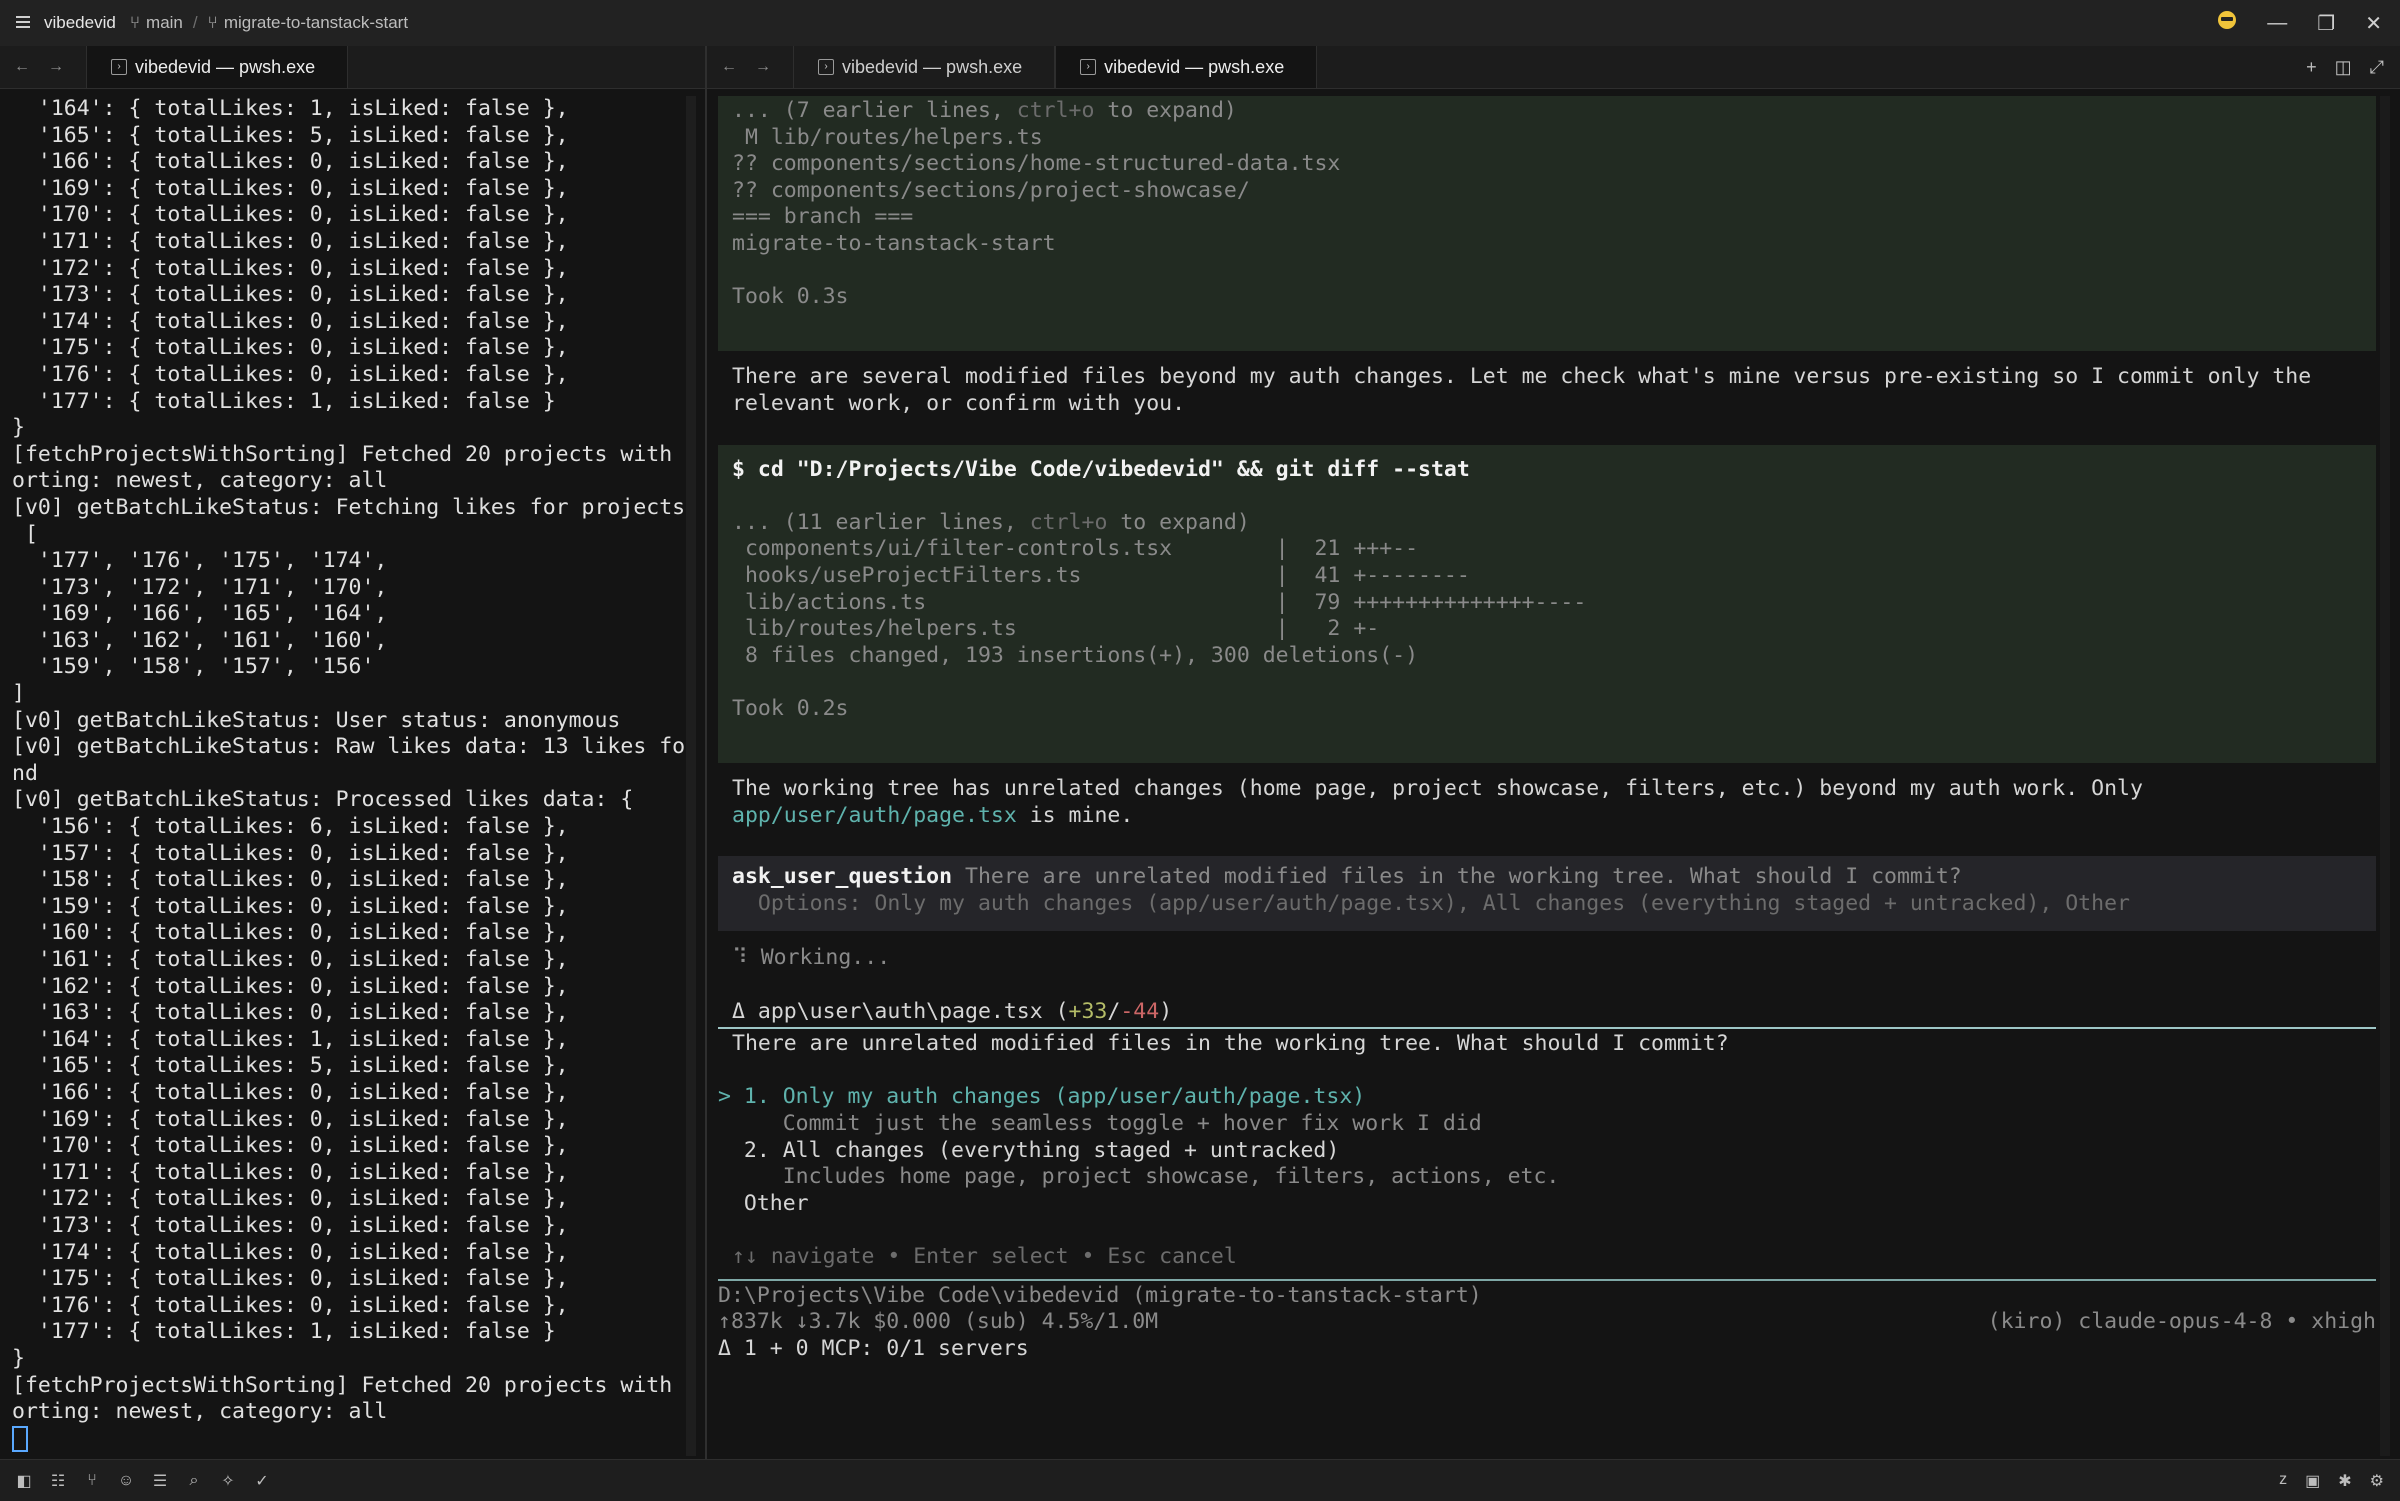 Image resolution: width=2400 pixels, height=1501 pixels. I want to click on terminal-line: nd, so click(25, 773).